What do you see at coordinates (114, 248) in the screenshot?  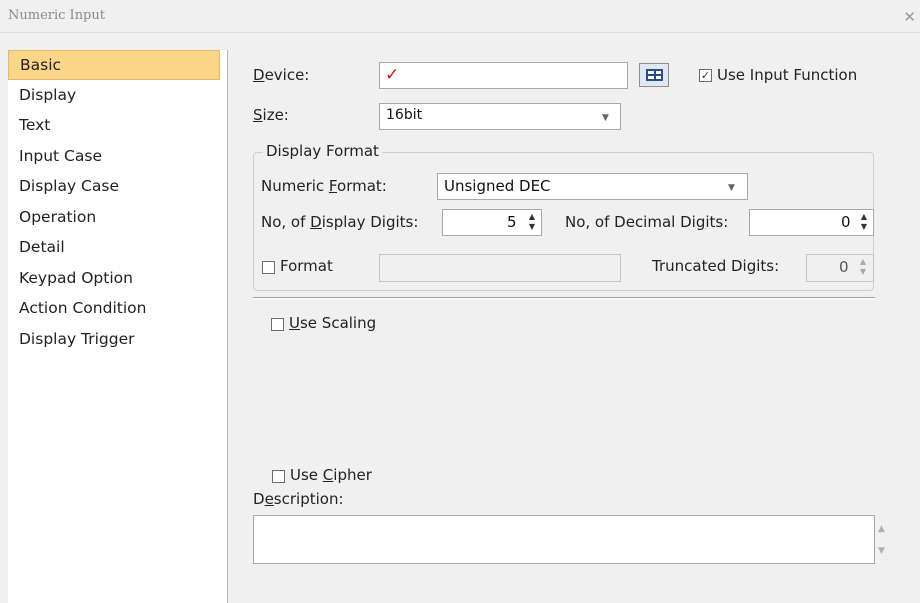 I see `sidebar-item-detail: Detail` at bounding box center [114, 248].